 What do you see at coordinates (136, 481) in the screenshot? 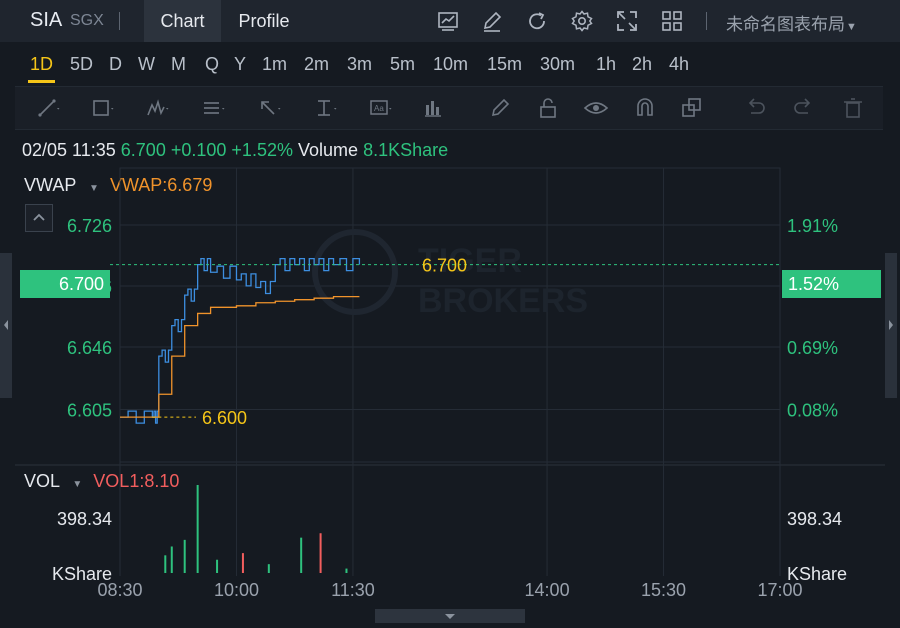
I see `volume-indicator-value: VOL1:8.10` at bounding box center [136, 481].